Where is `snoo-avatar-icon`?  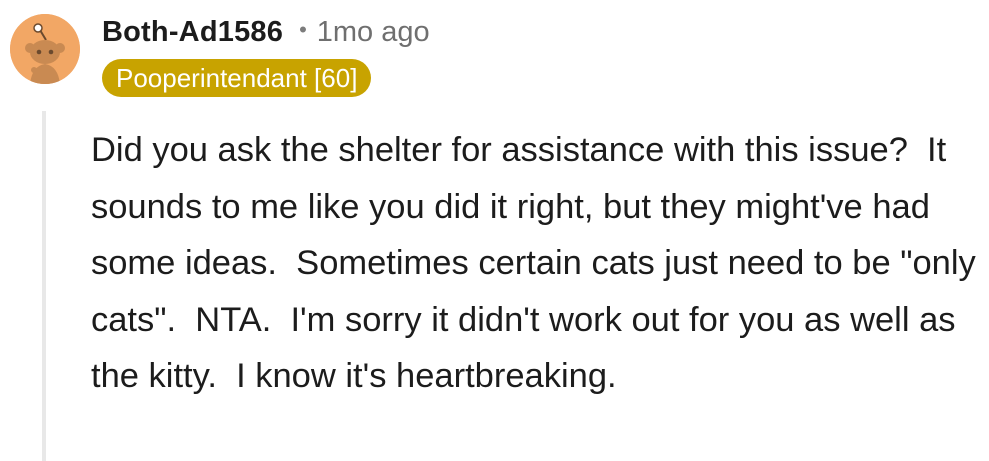
snoo-avatar-icon is located at coordinates (45, 49).